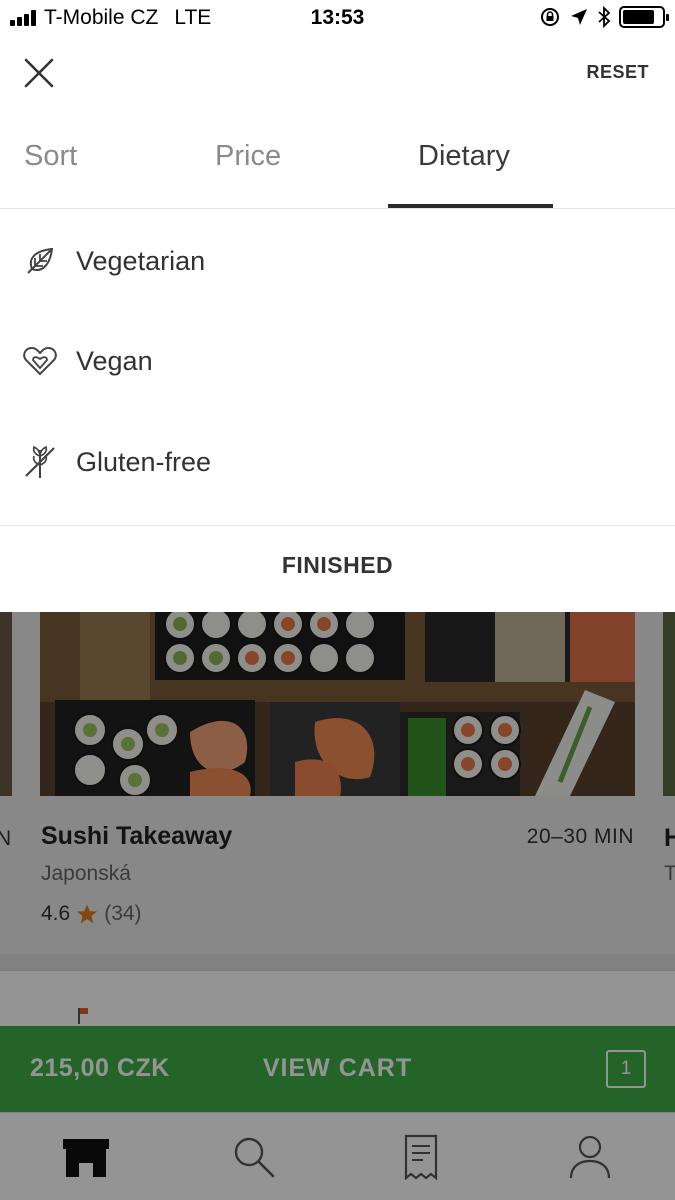 The height and width of the screenshot is (1200, 675). I want to click on heart-leaf-icon, so click(40, 361).